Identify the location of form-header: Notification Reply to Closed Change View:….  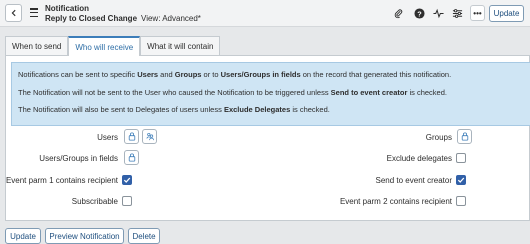
(265, 13).